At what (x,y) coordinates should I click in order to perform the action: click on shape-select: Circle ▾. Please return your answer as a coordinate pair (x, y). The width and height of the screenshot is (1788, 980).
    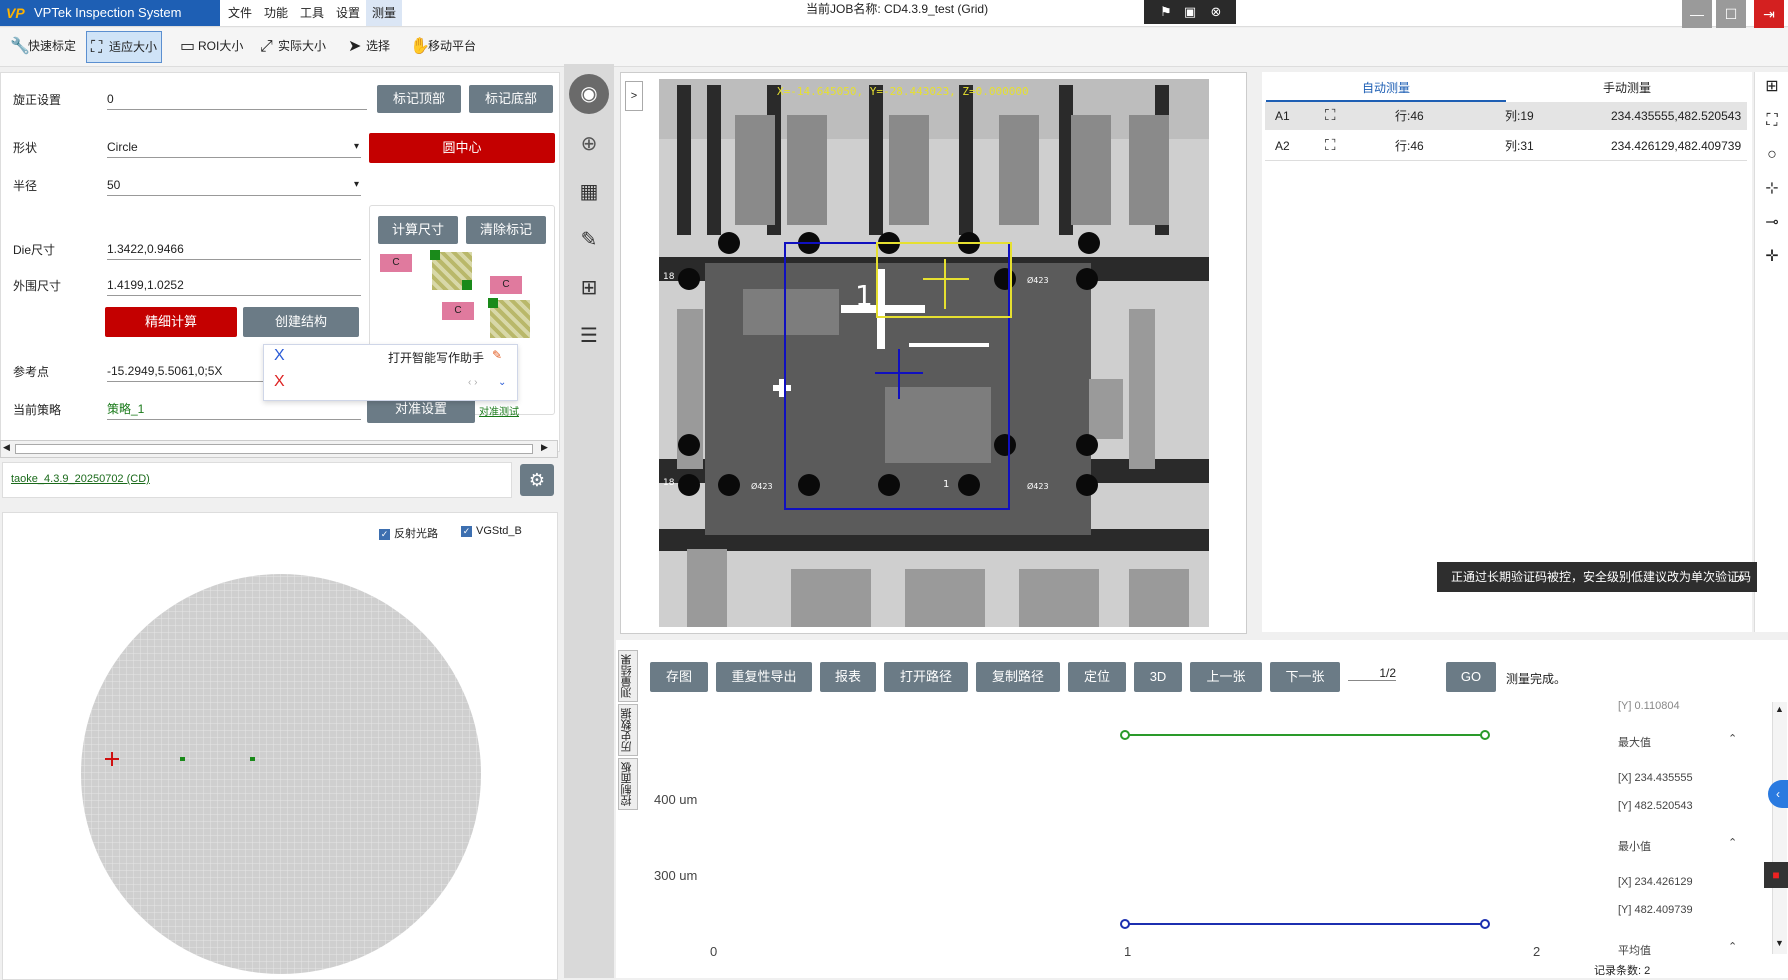
    Looking at the image, I should click on (234, 147).